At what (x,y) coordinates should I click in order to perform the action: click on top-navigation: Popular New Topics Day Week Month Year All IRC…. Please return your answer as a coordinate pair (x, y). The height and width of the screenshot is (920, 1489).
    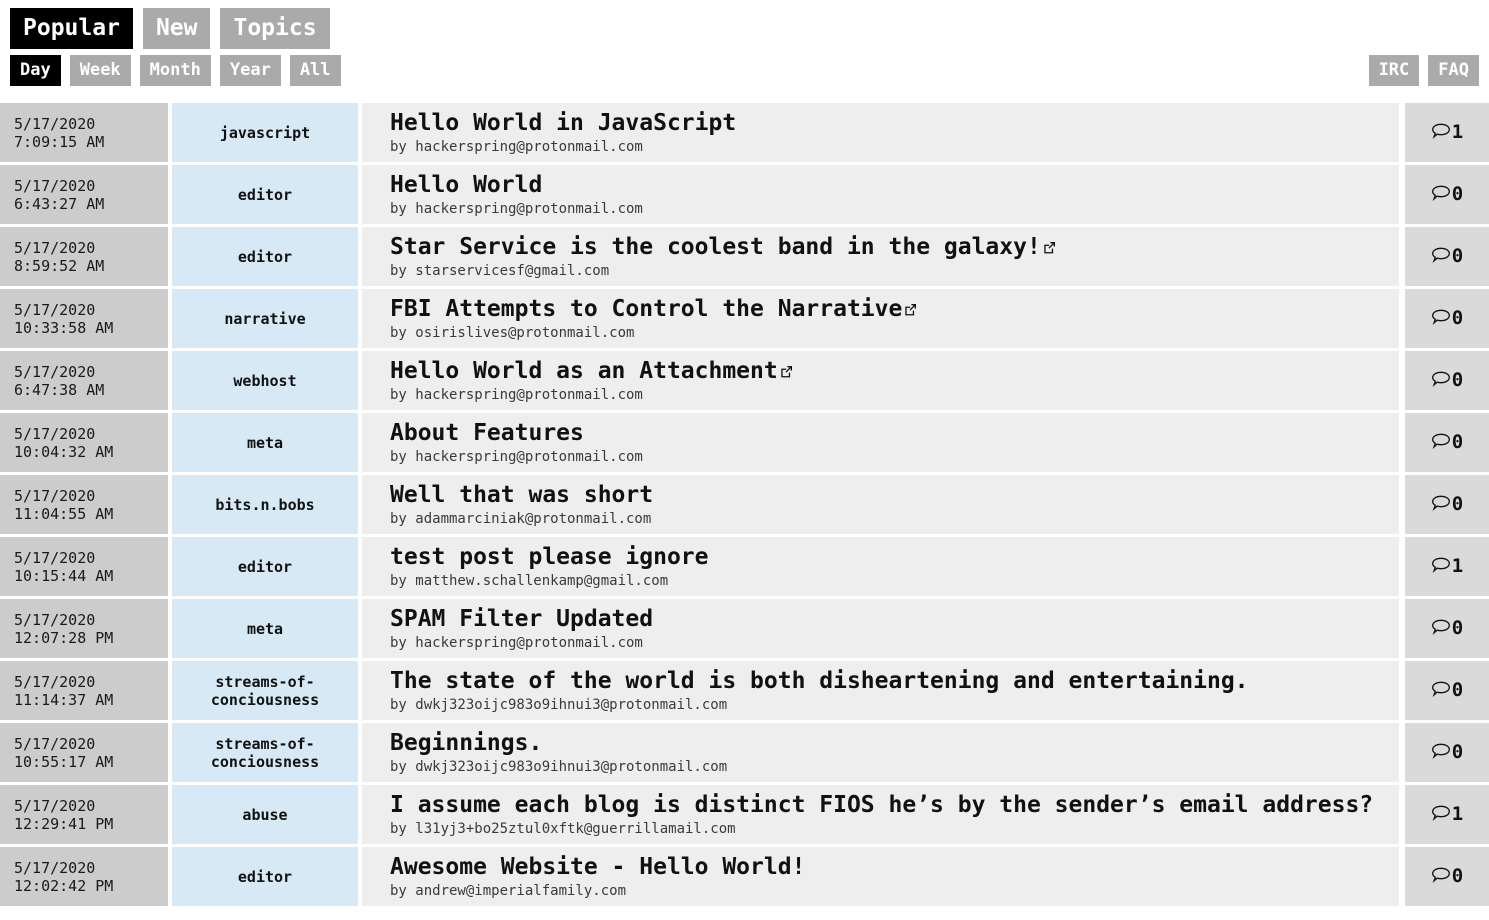
    Looking at the image, I should click on (744, 50).